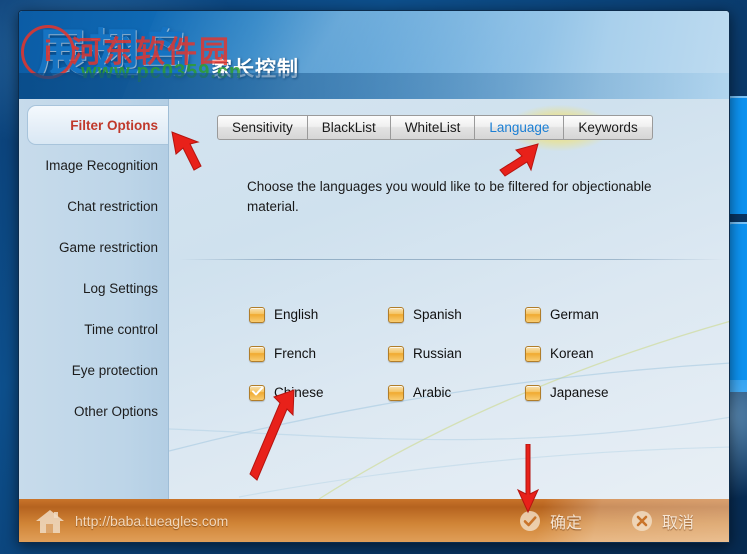  I want to click on tab-label: Sensitivity, so click(262, 127).